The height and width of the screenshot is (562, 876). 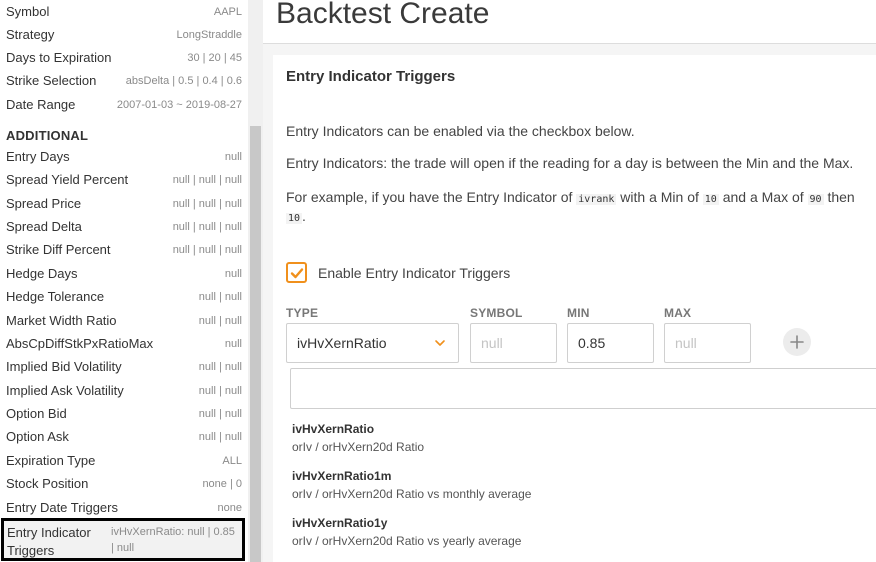 What do you see at coordinates (47, 483) in the screenshot?
I see `sidebar-item-label: Stock Position` at bounding box center [47, 483].